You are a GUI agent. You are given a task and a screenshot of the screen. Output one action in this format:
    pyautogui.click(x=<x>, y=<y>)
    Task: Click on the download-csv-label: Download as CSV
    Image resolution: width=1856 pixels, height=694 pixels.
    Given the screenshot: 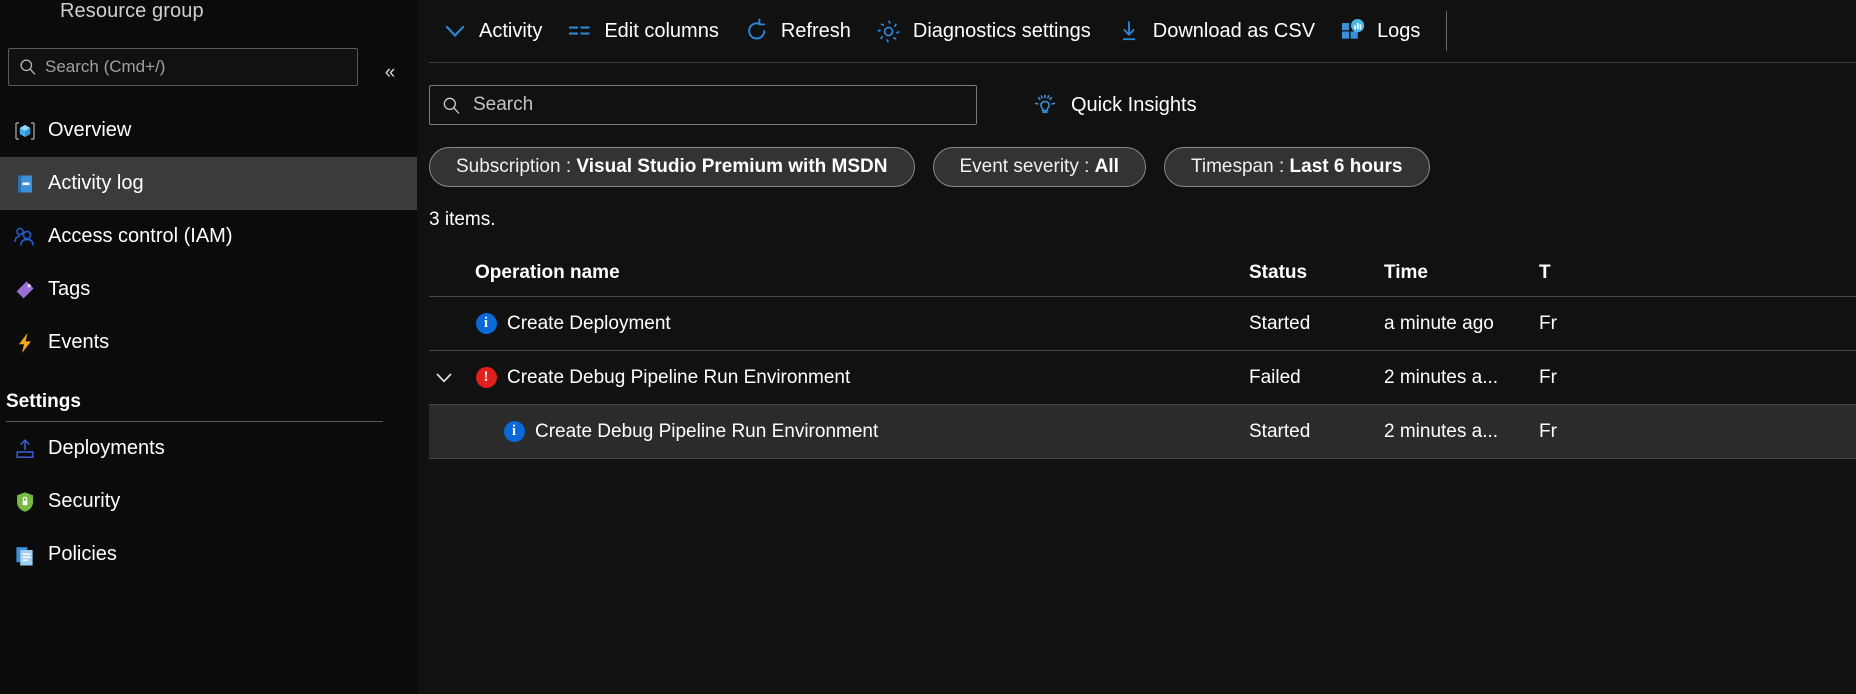 What is the action you would take?
    pyautogui.click(x=1234, y=30)
    